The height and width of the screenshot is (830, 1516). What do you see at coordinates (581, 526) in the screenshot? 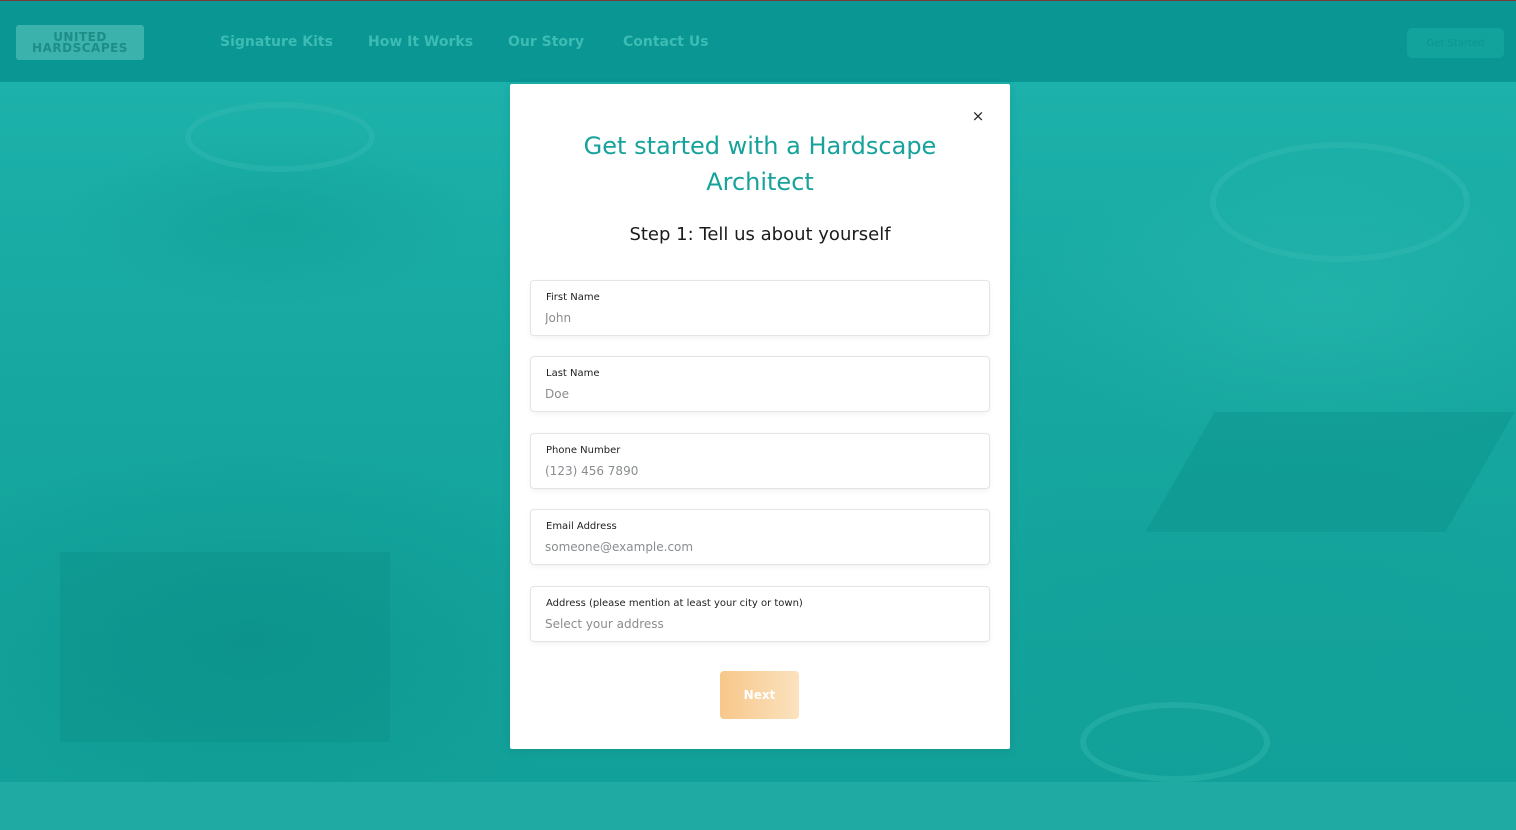
I see `email-label: Email Address` at bounding box center [581, 526].